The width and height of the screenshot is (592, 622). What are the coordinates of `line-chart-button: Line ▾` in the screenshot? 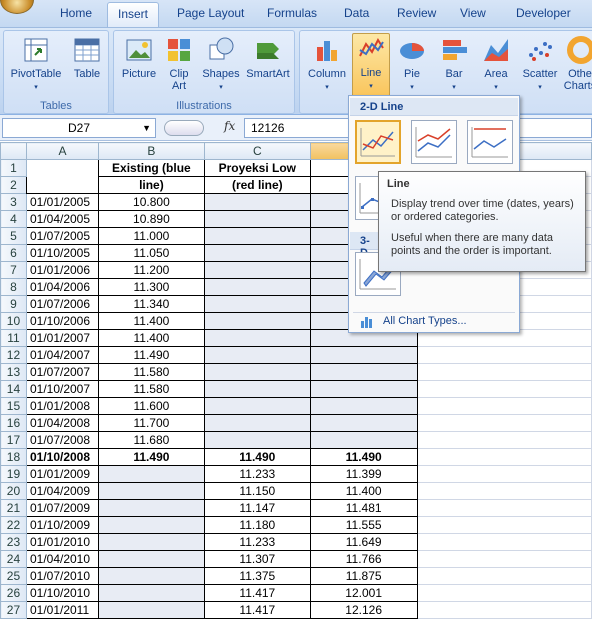 It's located at (371, 66).